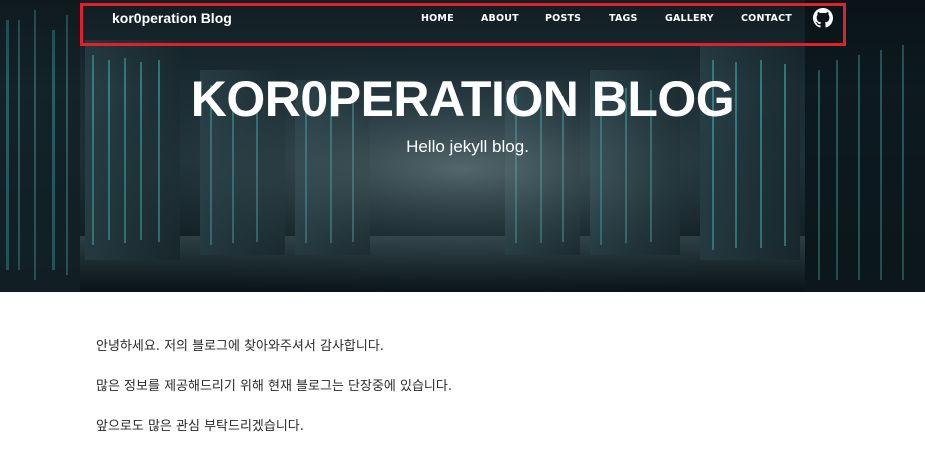  What do you see at coordinates (766, 18) in the screenshot?
I see `nav-contact-link: CONTACT` at bounding box center [766, 18].